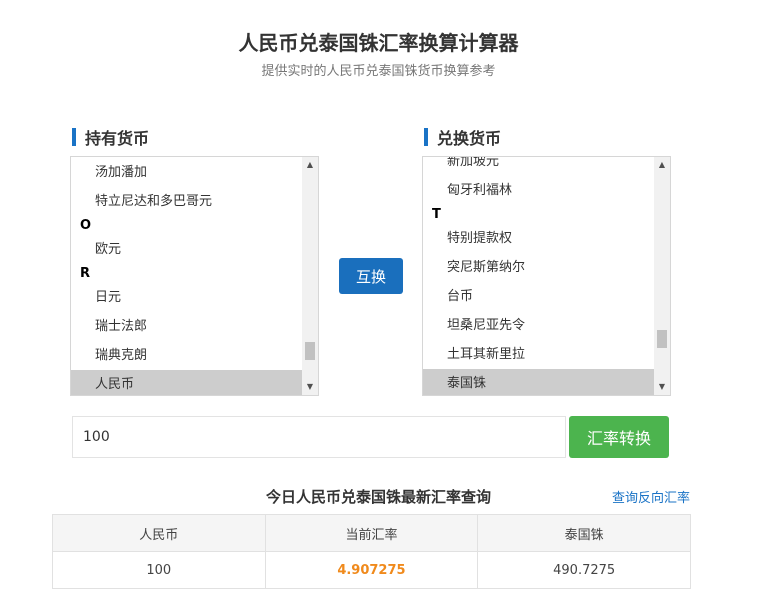 The height and width of the screenshot is (599, 757). I want to click on currency-option-selected: 人民币, so click(186, 382).